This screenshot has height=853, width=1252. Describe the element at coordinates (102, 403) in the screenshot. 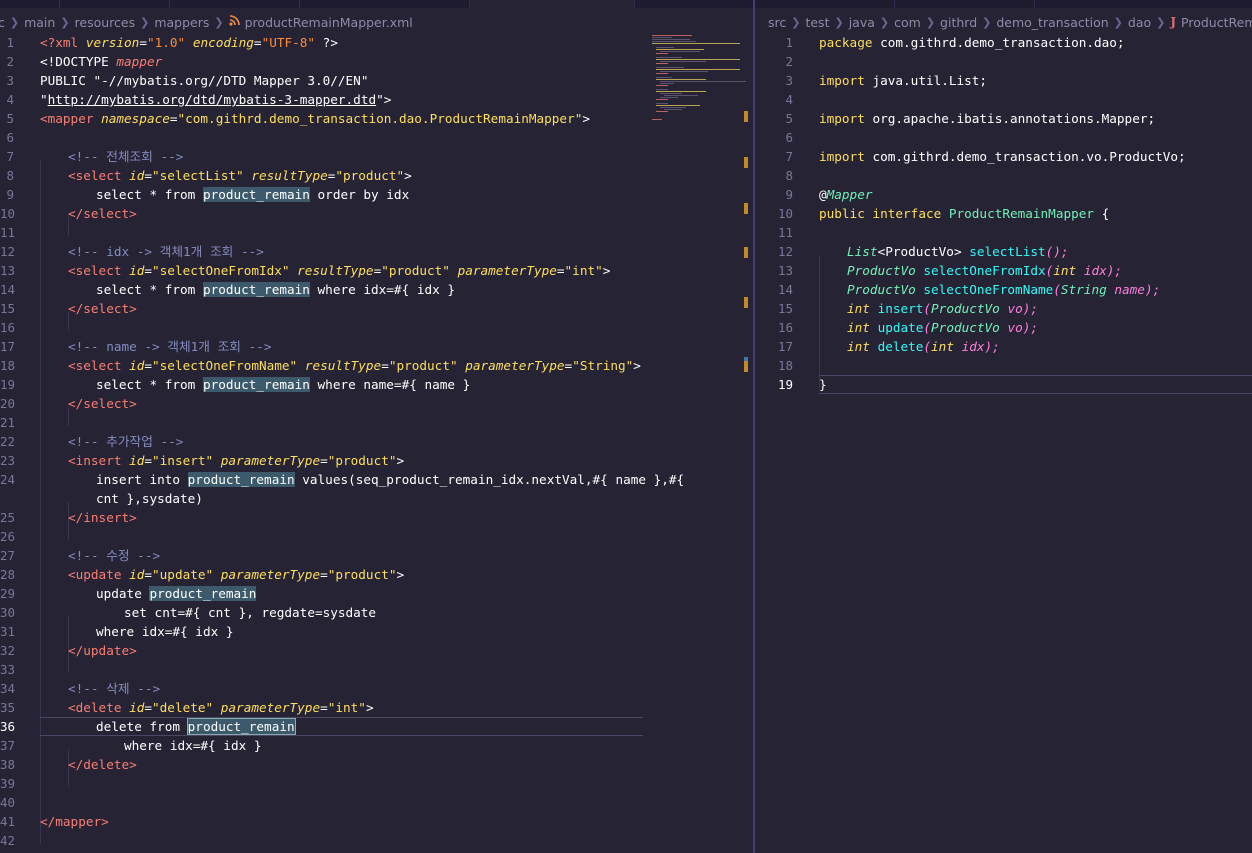

I see `xml-token: </select>` at that location.